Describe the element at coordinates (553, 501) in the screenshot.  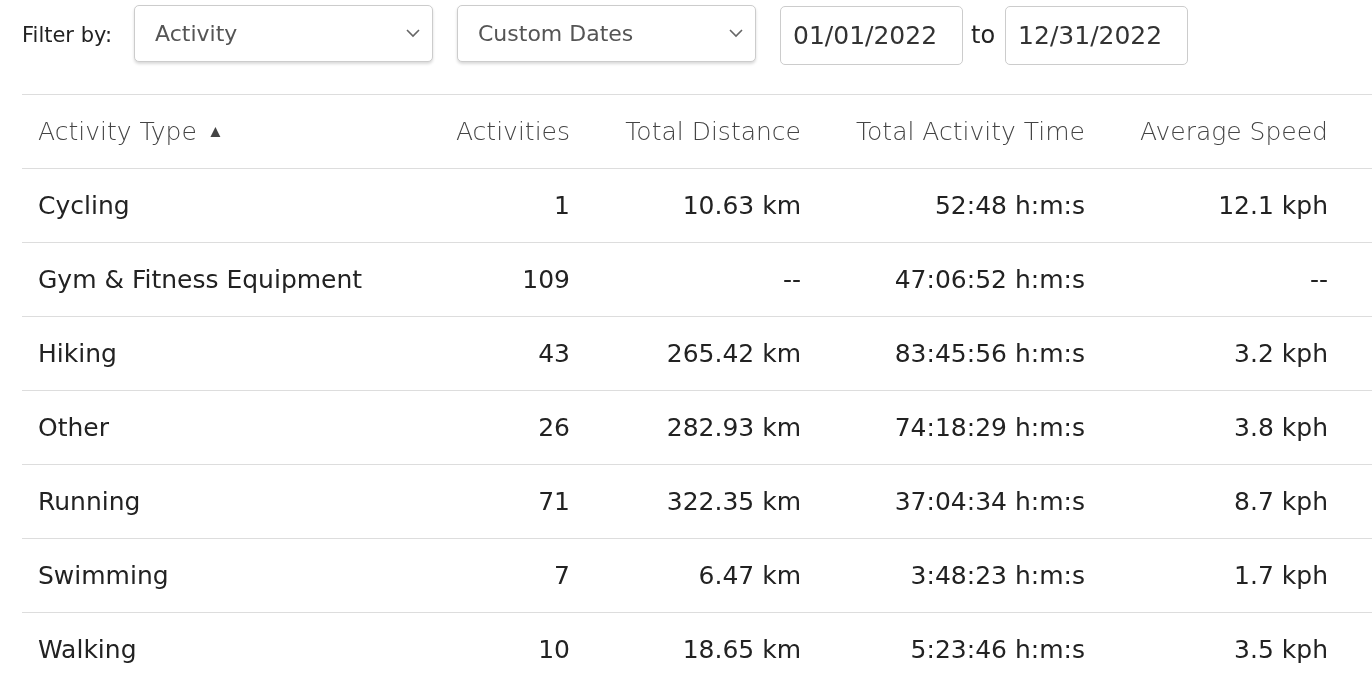
I see `table-cell-text: 71` at that location.